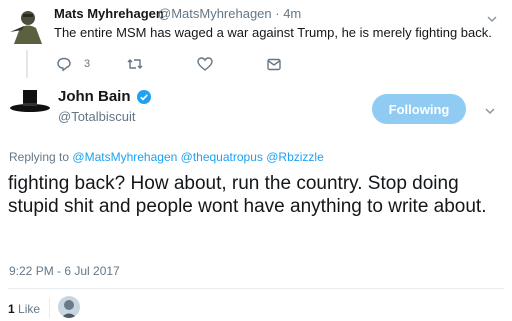  Describe the element at coordinates (419, 109) in the screenshot. I see `following-button: Following` at that location.